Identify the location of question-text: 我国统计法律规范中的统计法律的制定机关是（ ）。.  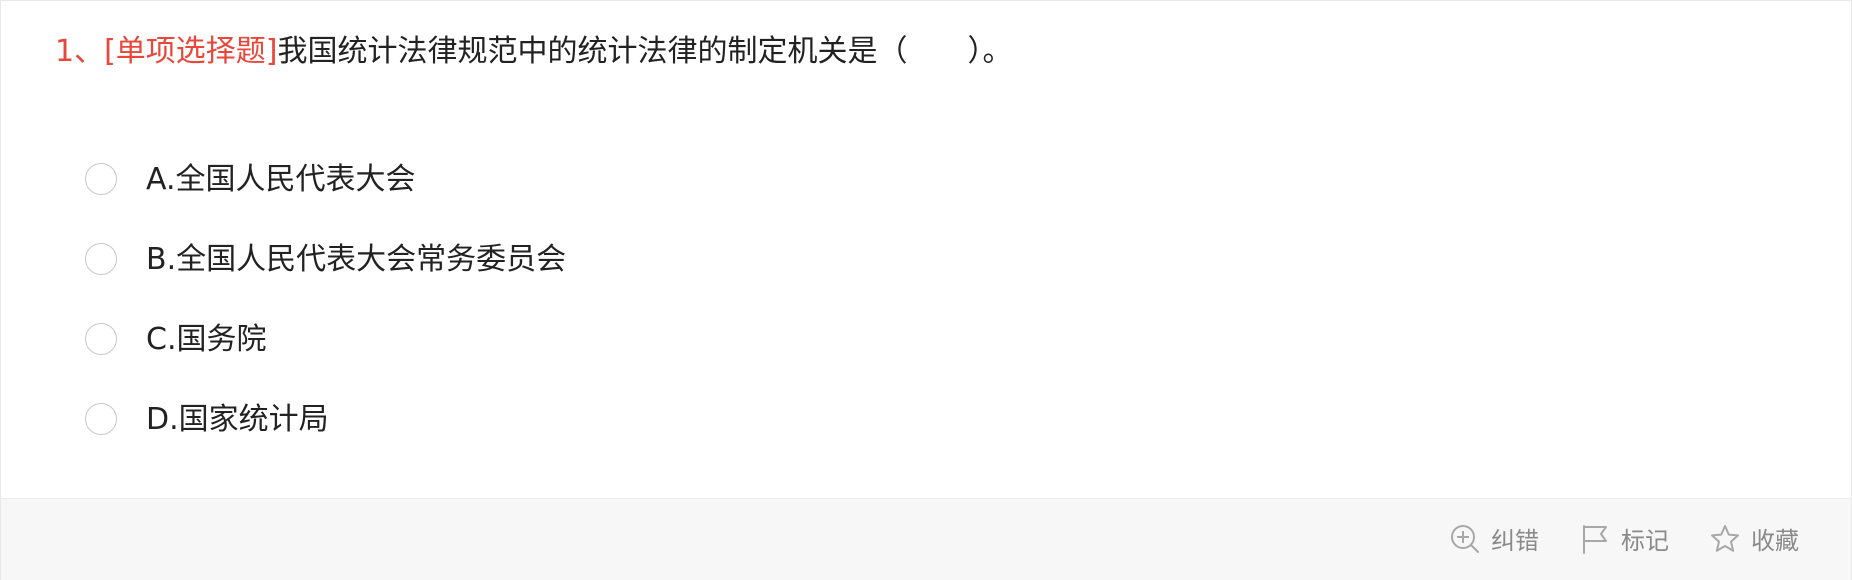
(645, 51).